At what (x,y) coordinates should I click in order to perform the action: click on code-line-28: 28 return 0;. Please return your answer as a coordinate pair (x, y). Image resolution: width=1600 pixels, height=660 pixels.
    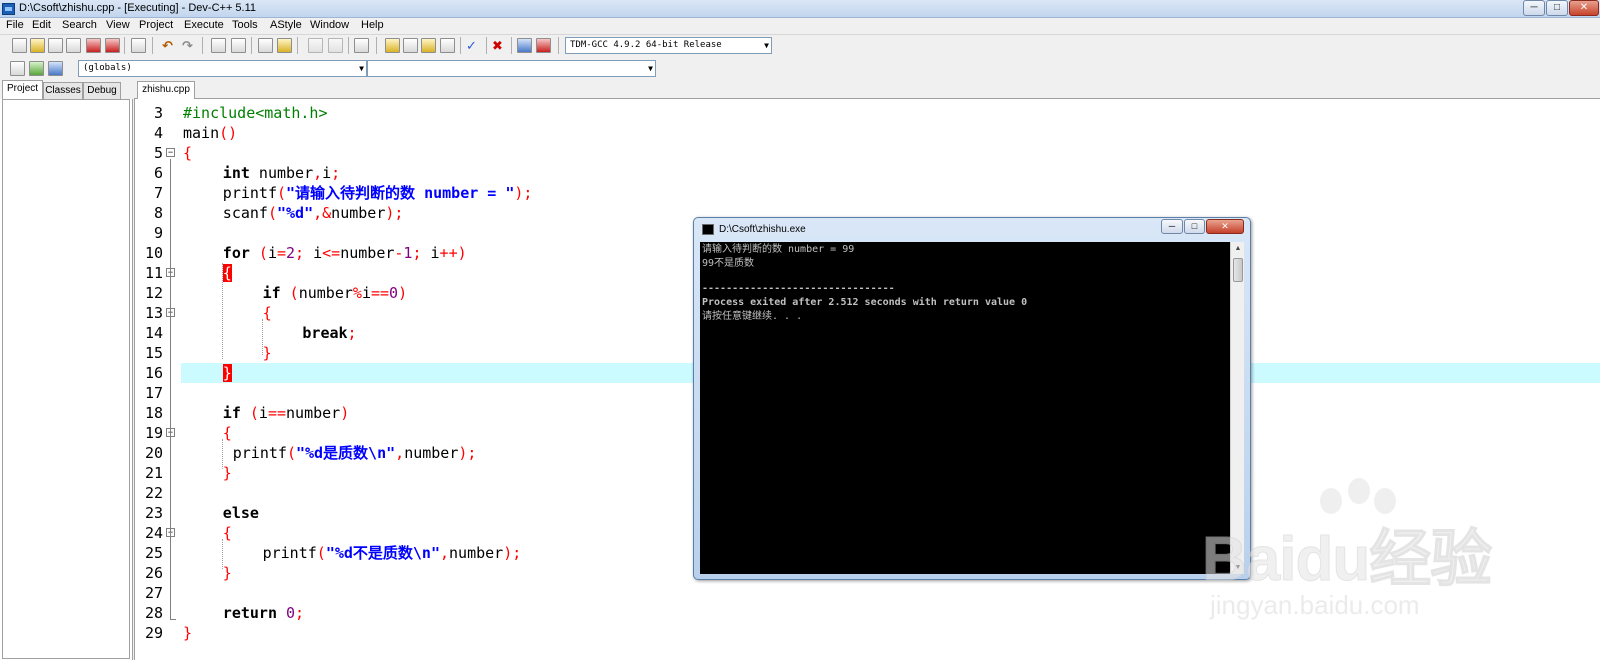
    Looking at the image, I should click on (867, 613).